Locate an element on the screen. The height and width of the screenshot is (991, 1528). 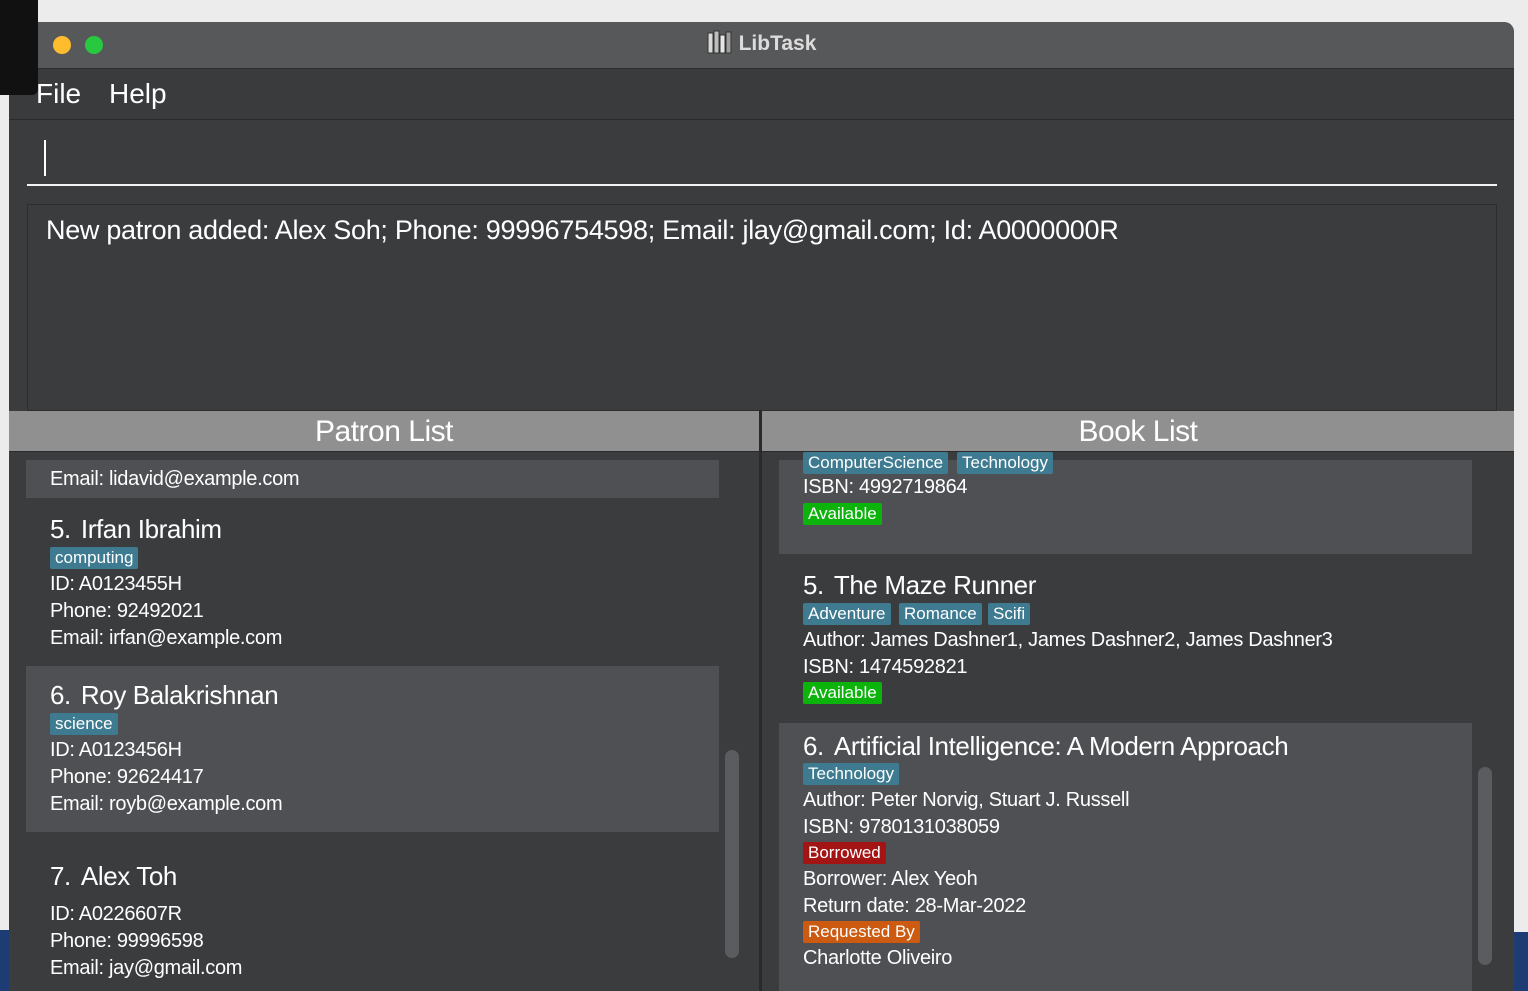
book-title-text: The Maze Runner is located at coordinates (935, 585).